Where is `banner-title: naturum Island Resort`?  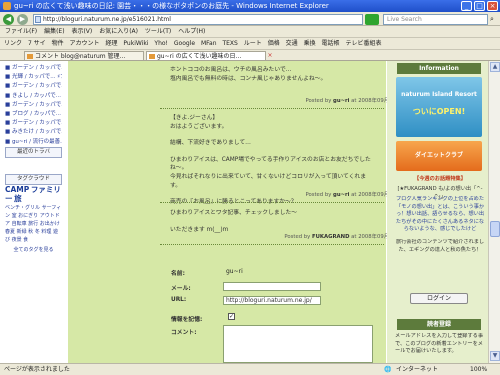
banner-title: naturum Island Resort is located at coordinates (439, 94).